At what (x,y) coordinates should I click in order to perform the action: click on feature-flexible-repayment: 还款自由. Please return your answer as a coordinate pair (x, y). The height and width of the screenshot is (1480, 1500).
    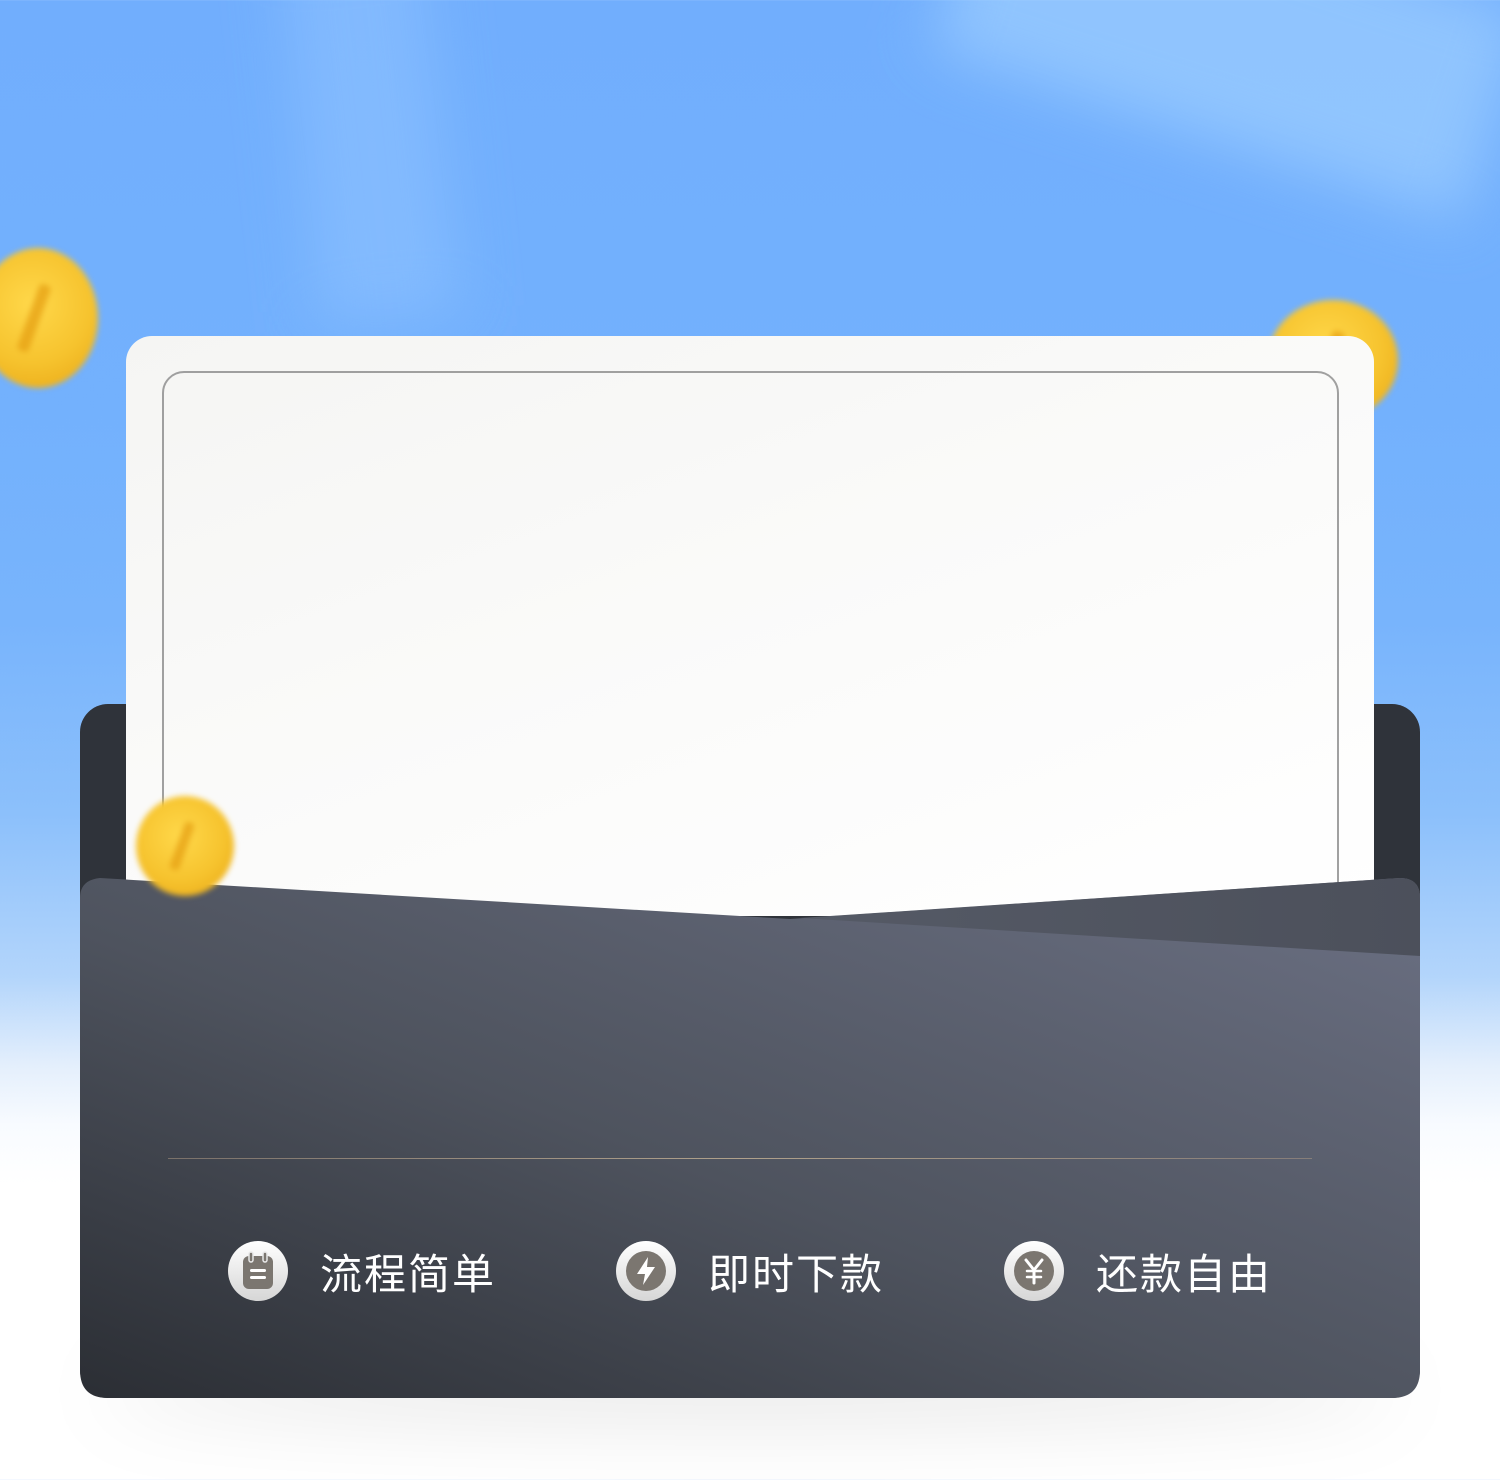
    Looking at the image, I should click on (1138, 1271).